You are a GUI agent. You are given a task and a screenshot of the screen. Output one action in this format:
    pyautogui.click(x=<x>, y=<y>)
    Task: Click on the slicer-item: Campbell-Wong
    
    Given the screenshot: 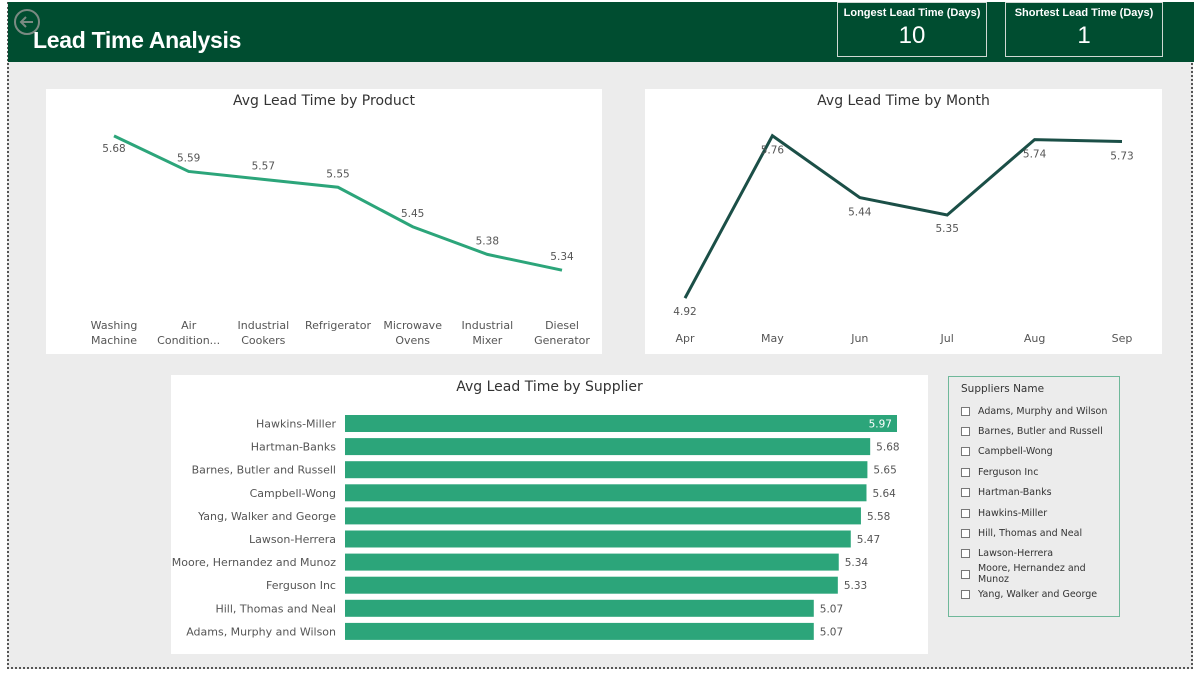 What is the action you would take?
    pyautogui.click(x=1040, y=452)
    